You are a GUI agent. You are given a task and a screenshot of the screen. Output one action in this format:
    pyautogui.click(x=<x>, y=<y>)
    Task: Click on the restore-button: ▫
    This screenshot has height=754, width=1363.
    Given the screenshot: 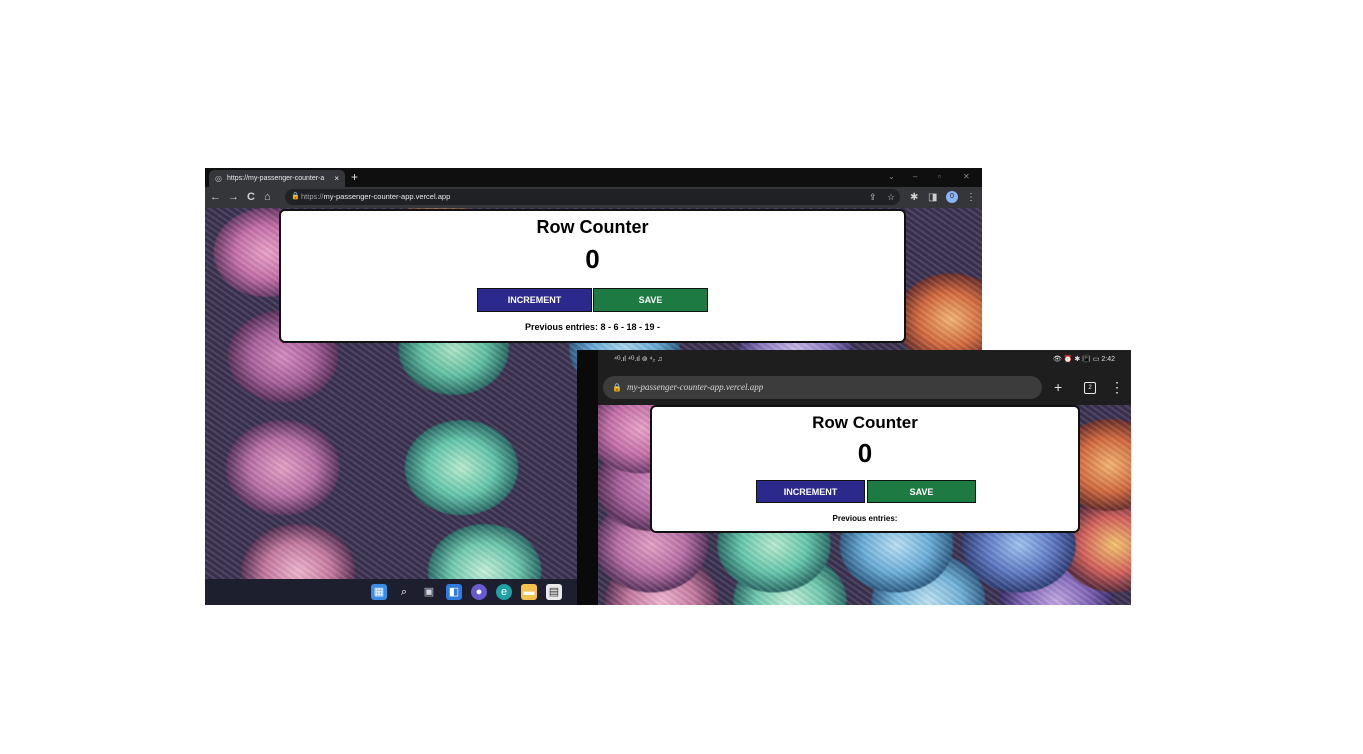 What is the action you would take?
    pyautogui.click(x=939, y=177)
    